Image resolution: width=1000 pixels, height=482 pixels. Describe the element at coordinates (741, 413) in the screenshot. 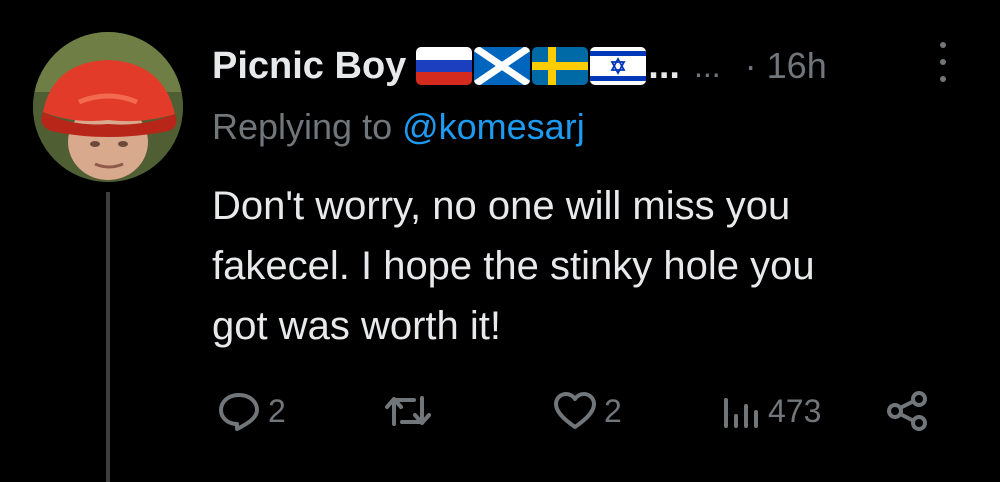

I see `views-icon` at that location.